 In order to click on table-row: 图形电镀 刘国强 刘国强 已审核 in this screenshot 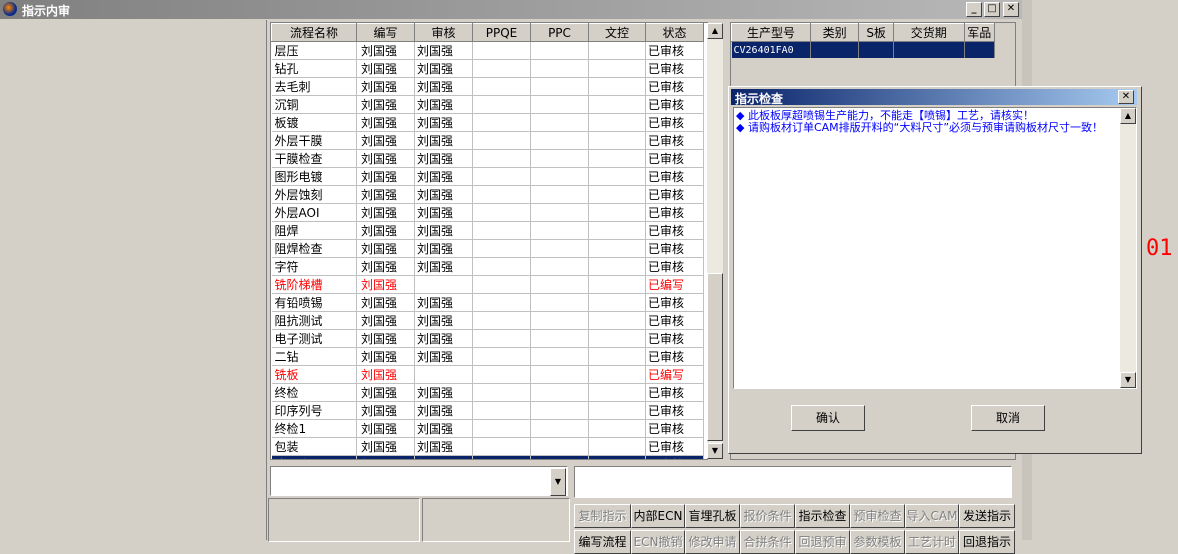, I will do `click(487, 176)`.